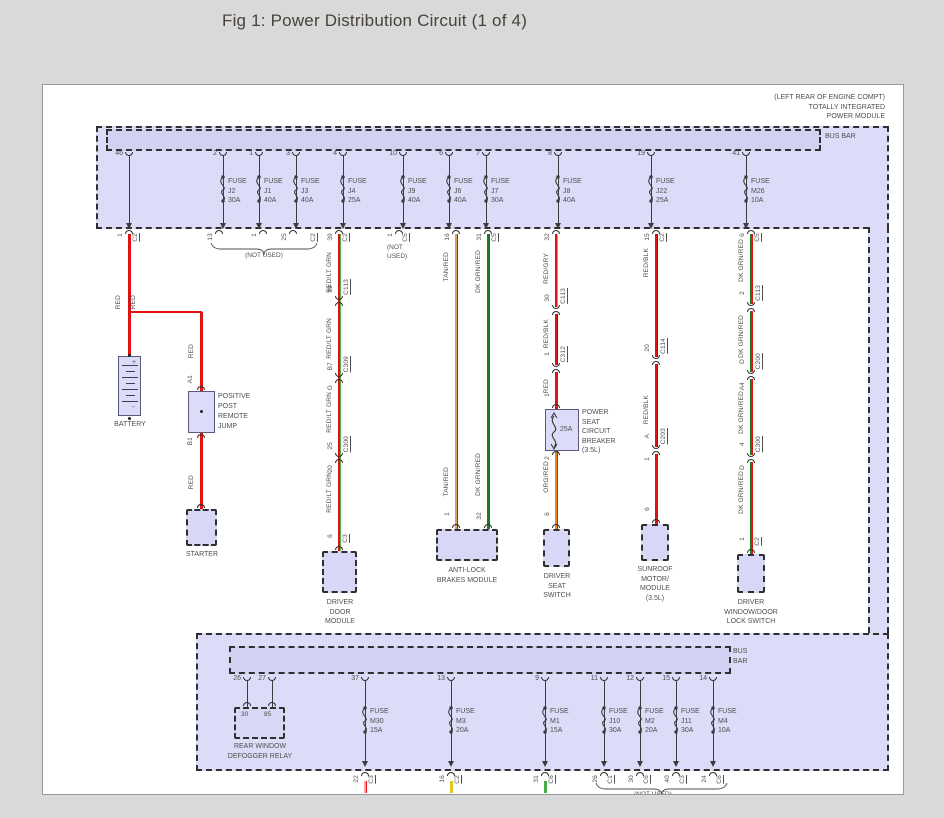  What do you see at coordinates (129, 355) in the screenshot?
I see `battery-terminal-dot` at bounding box center [129, 355].